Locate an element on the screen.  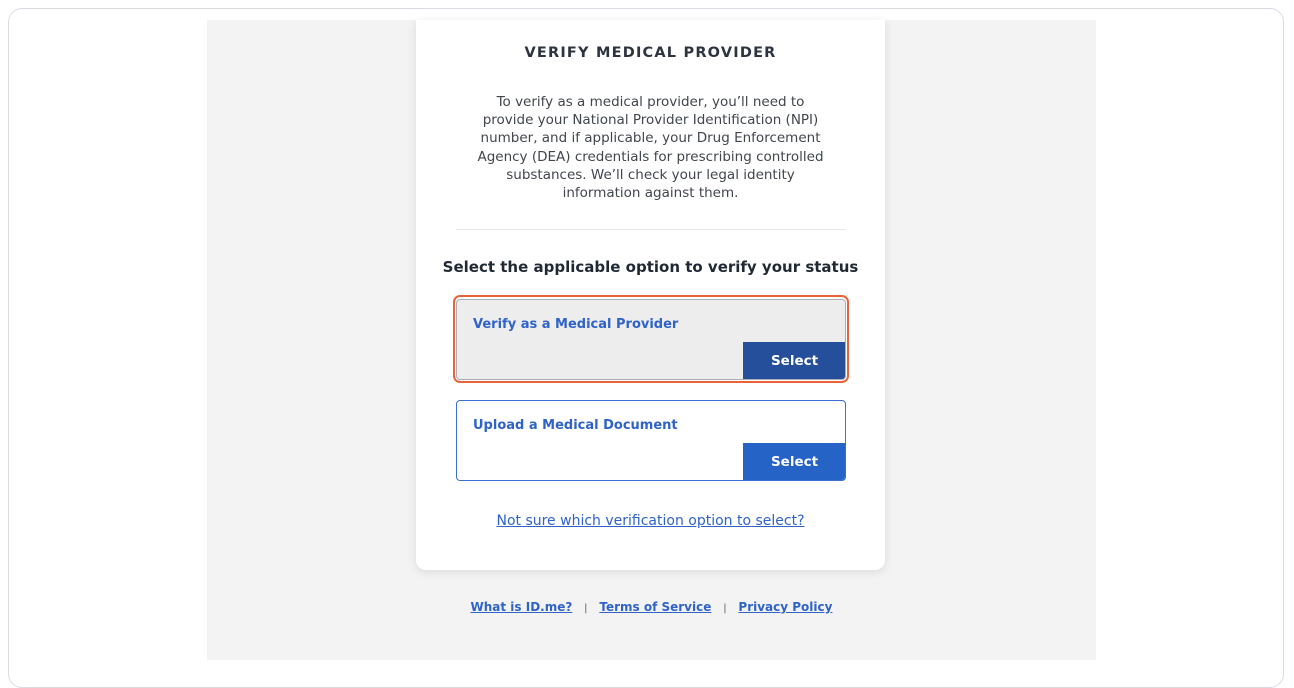
option-upload-medical-document: Upload a Medical Document Select is located at coordinates (651, 440).